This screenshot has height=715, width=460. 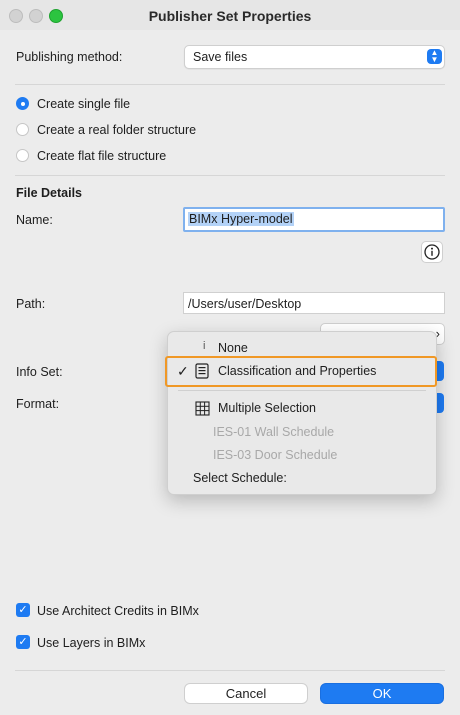 I want to click on radio-single-file, so click(x=22, y=103).